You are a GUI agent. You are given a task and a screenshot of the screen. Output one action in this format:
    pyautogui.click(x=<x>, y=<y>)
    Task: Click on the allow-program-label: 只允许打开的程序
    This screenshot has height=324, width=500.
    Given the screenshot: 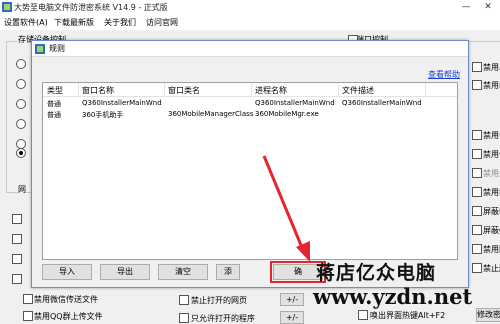 What is the action you would take?
    pyautogui.click(x=223, y=318)
    